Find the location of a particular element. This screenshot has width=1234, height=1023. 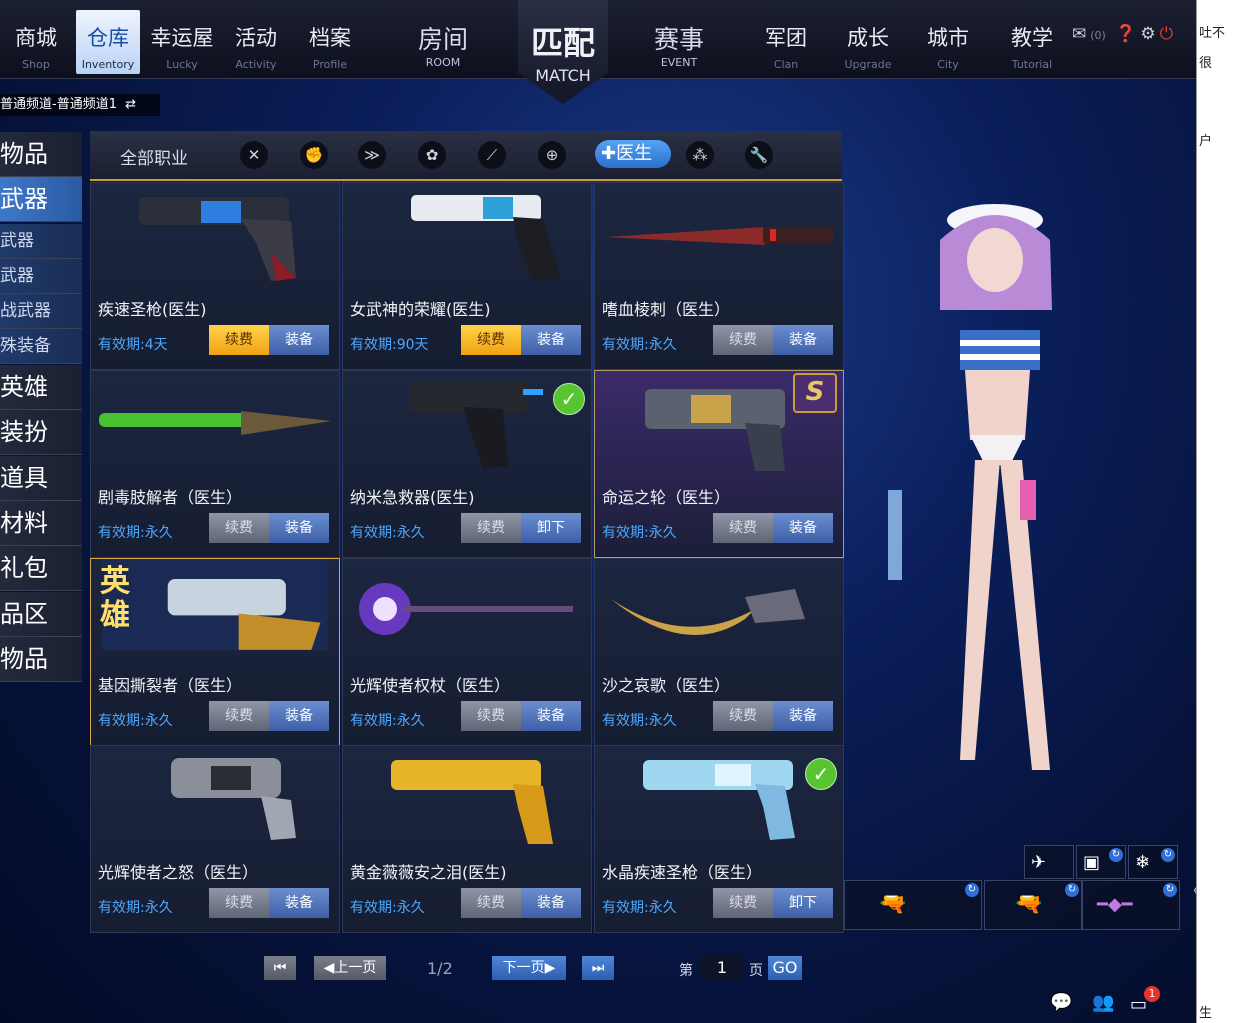

nav-inventory: 仓库 Inventory is located at coordinates (108, 42).